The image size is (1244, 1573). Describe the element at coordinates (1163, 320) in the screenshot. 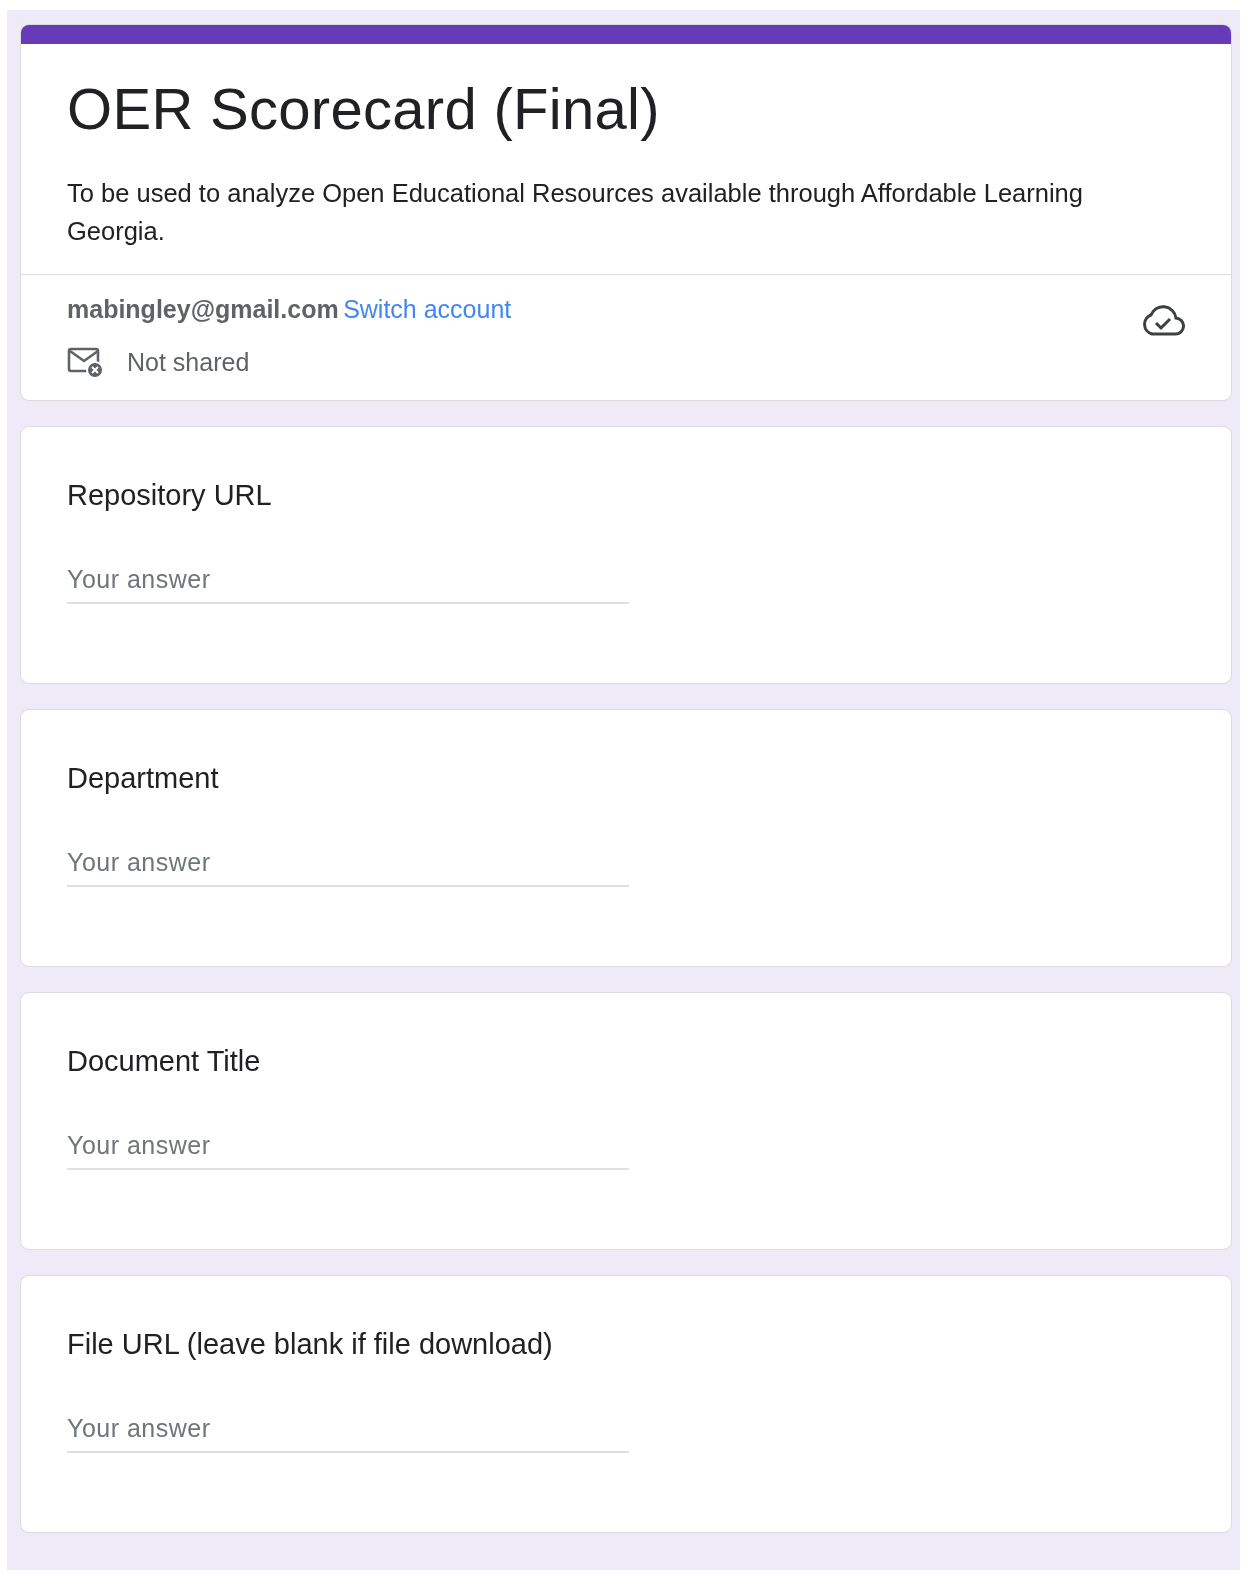

I see `cloud-check-icon` at that location.